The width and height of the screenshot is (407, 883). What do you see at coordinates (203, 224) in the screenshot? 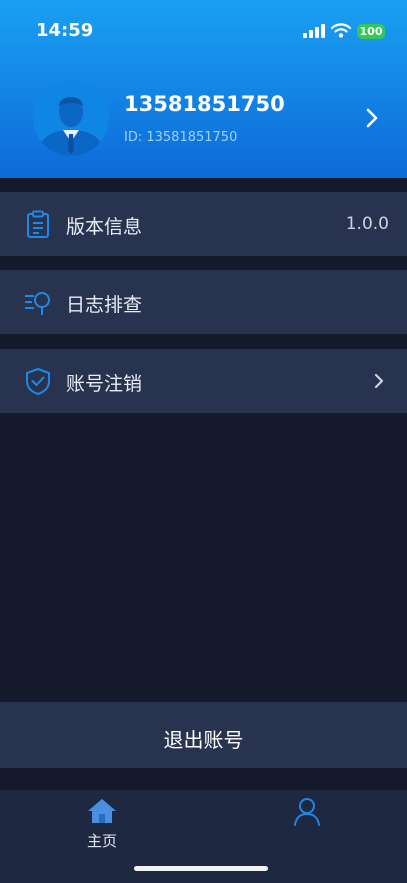
I see `menu-item-version: 版本信息 1.0.0` at bounding box center [203, 224].